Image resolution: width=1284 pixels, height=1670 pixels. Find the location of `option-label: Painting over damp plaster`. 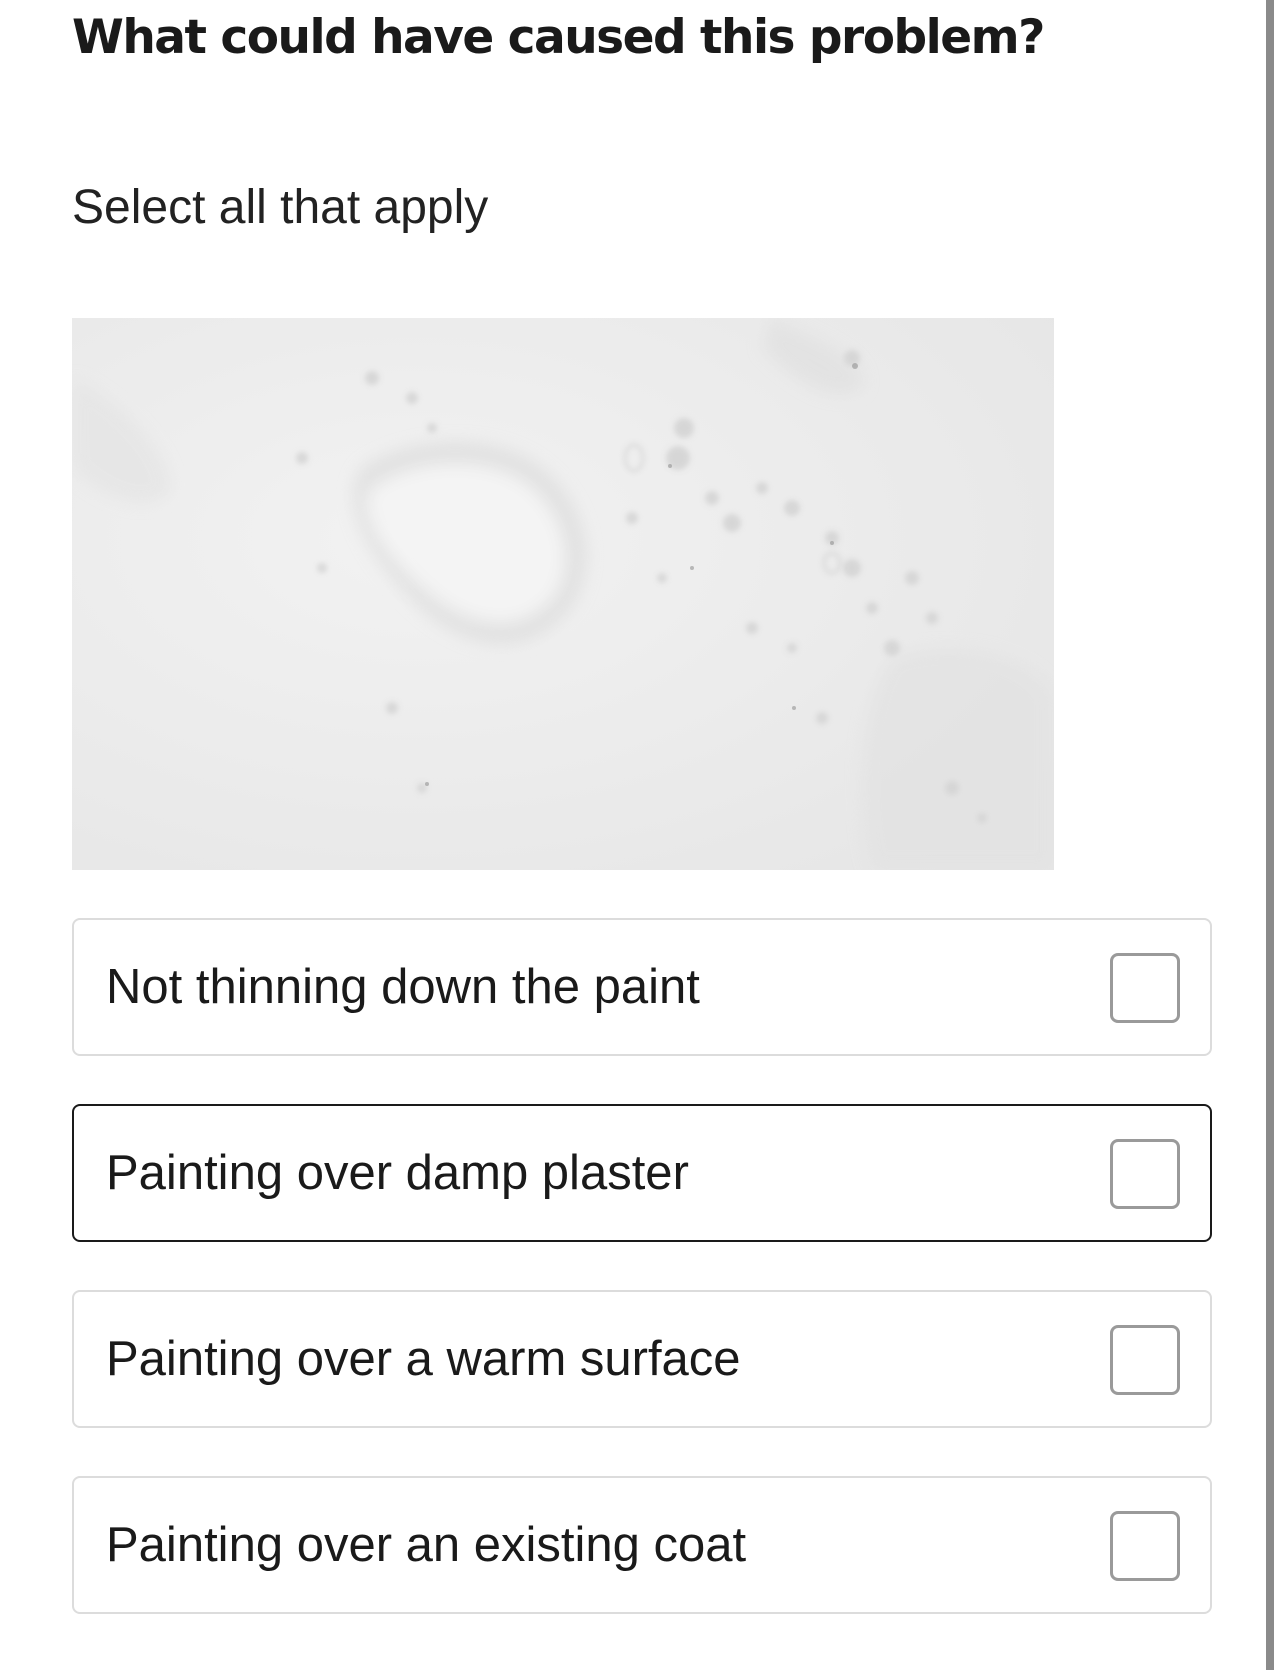

option-label: Painting over damp plaster is located at coordinates (397, 1173).